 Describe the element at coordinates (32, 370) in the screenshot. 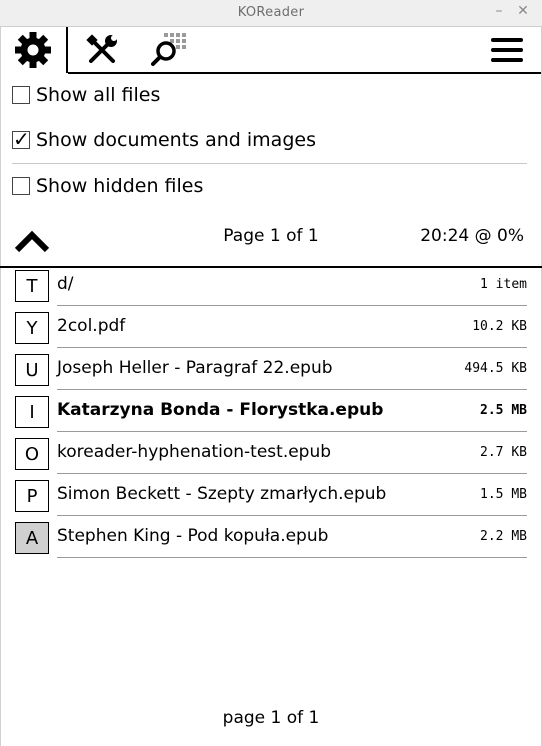

I see `shortcut-key: U` at that location.